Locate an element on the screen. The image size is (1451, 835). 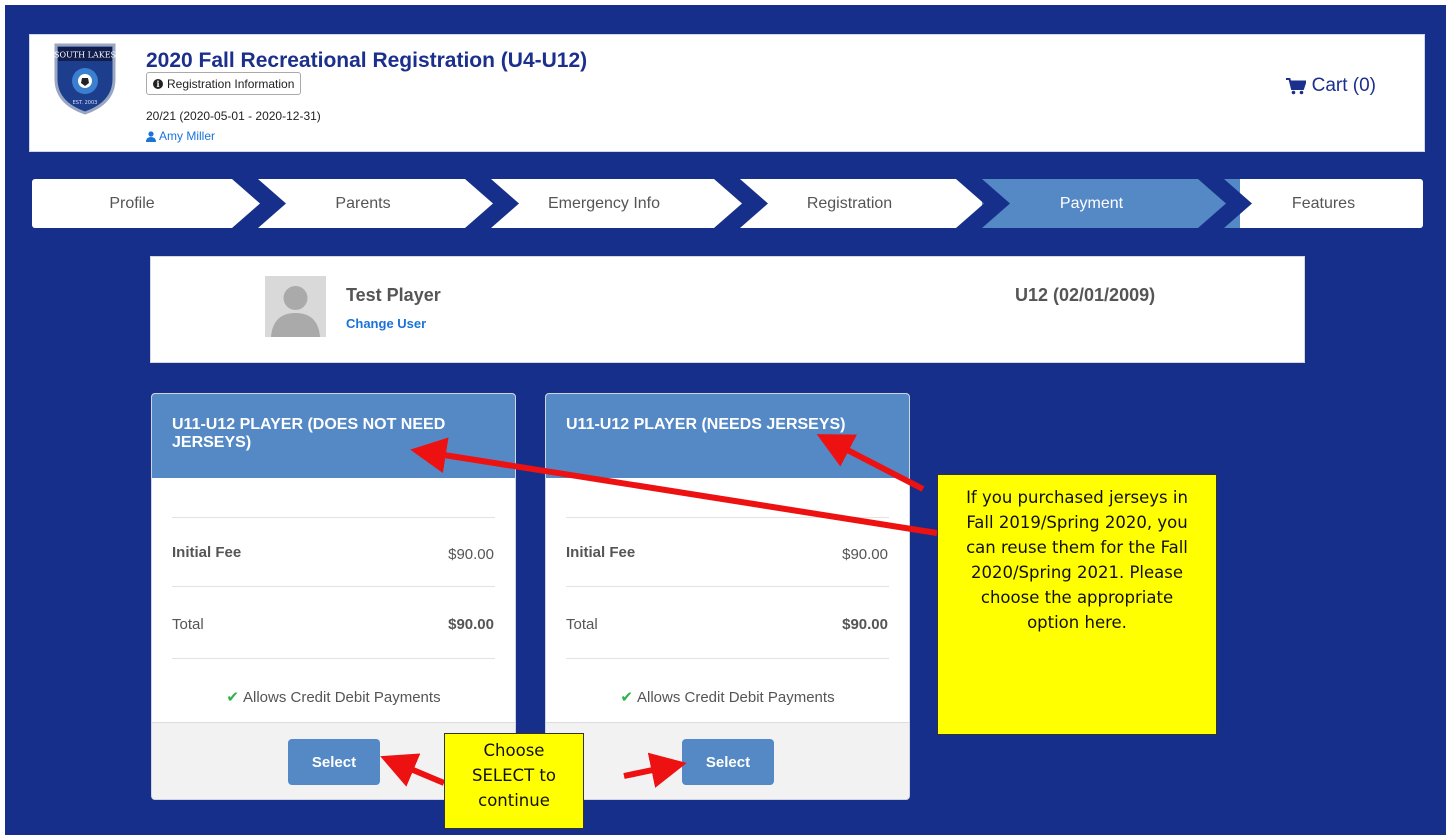
option-title: U11-U12 PLAYER (DOES NOT NEED JERSEYS) is located at coordinates (333, 436).